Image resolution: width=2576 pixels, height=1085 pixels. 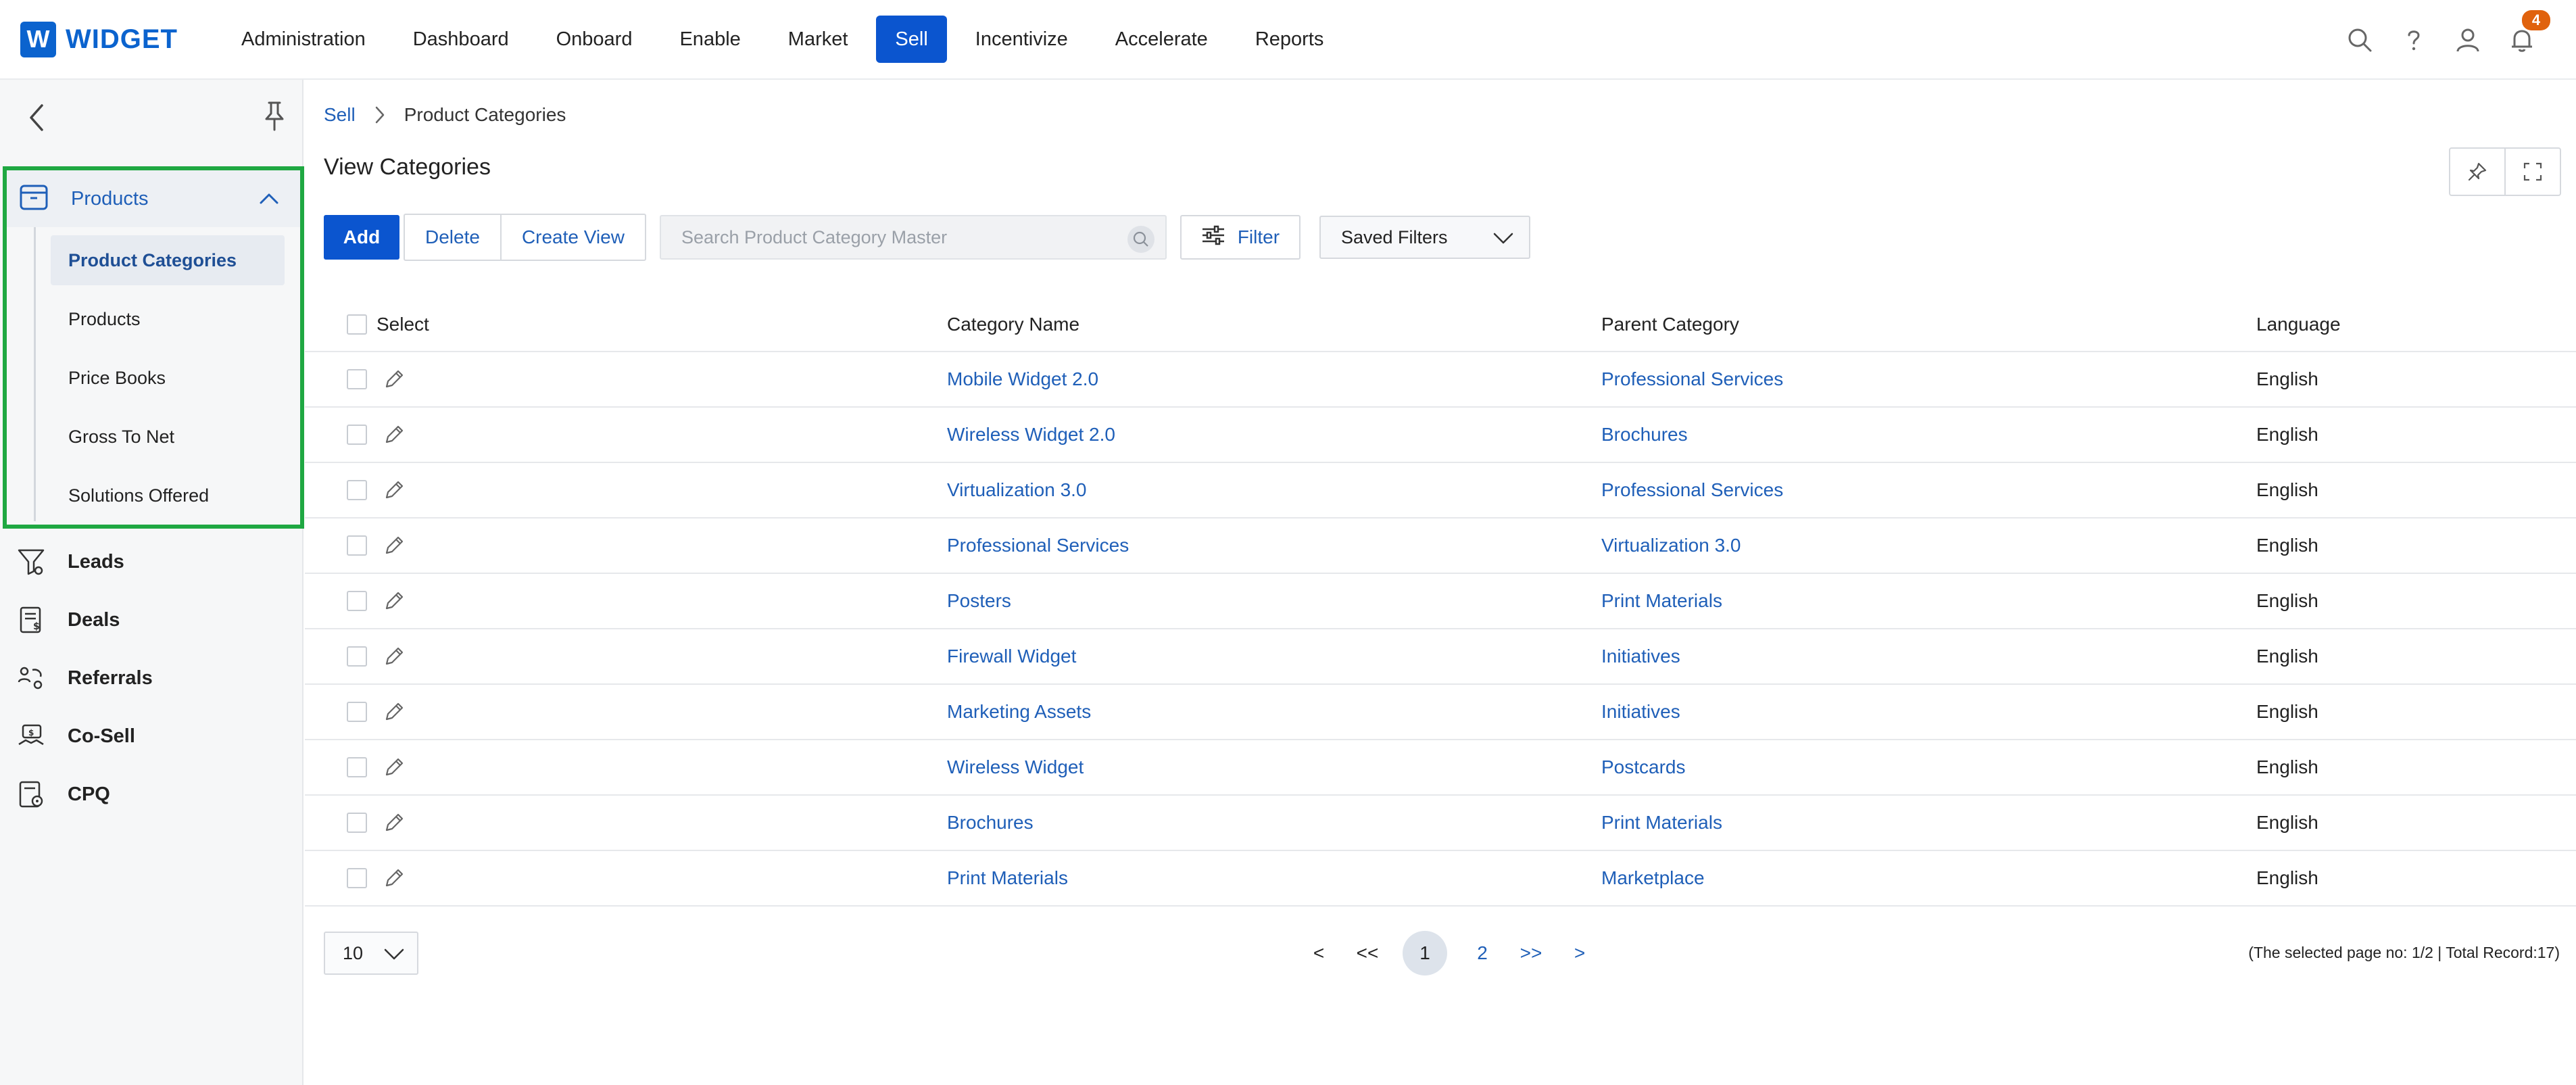 I want to click on nav-item-reports: Reports, so click(x=1289, y=39).